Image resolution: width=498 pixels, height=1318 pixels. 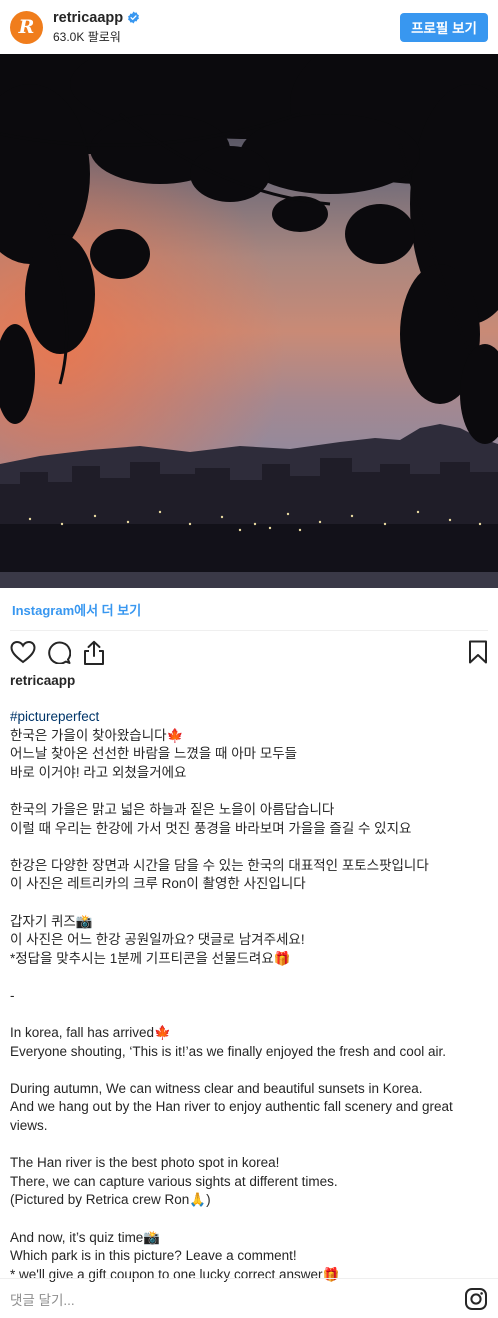 I want to click on instagram-logo-icon, so click(x=476, y=1299).